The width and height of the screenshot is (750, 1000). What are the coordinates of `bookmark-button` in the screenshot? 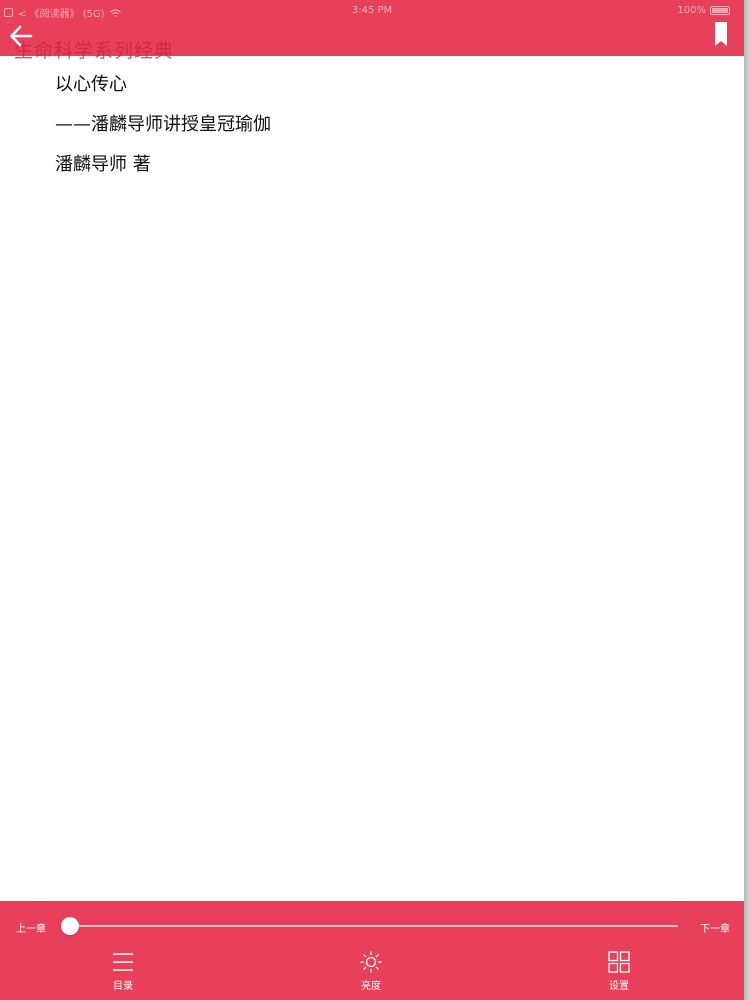 It's located at (721, 36).